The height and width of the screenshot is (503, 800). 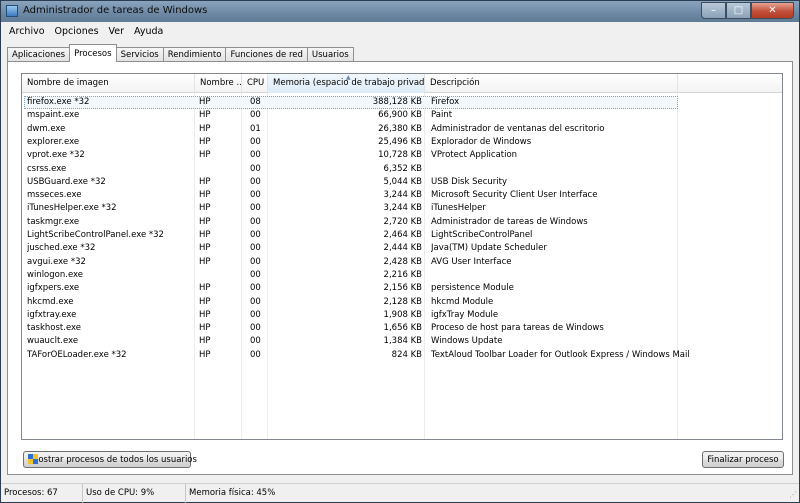 I want to click on process-memory: 2,156 KB, so click(x=402, y=288).